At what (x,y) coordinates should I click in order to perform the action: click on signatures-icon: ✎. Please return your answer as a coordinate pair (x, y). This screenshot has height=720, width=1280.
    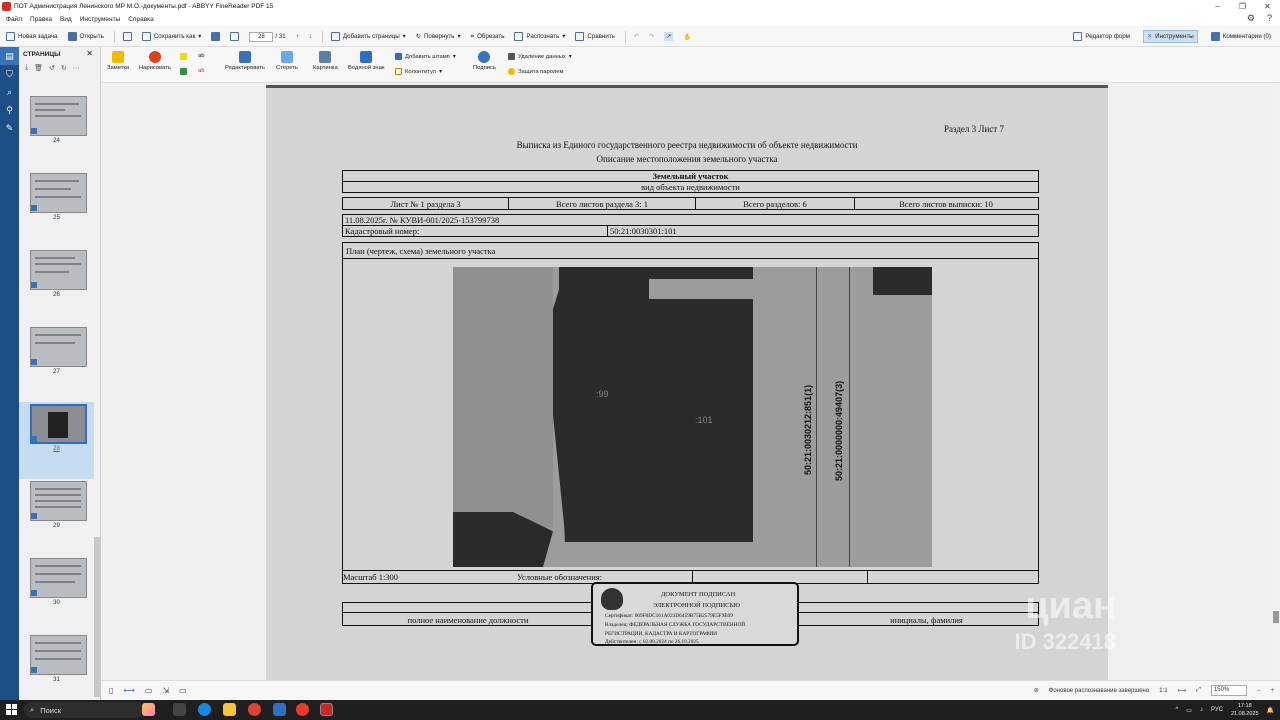
    Looking at the image, I should click on (9, 128).